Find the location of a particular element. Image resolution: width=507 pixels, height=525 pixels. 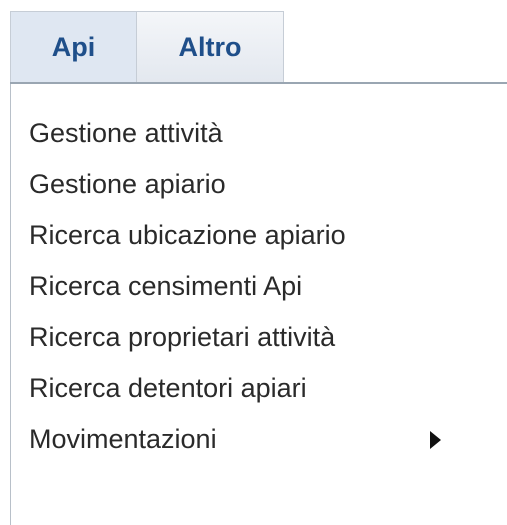

menu-item-ricerca-ubicazione-apiario: Ricerca ubicazione apiario is located at coordinates (259, 235).